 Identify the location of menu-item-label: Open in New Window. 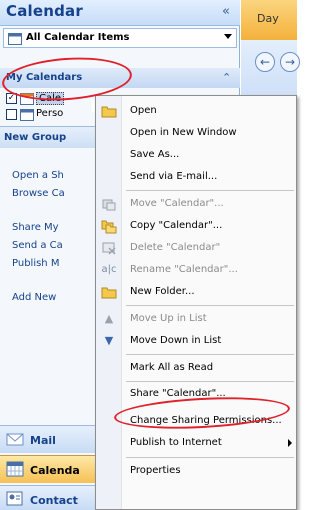
(183, 132).